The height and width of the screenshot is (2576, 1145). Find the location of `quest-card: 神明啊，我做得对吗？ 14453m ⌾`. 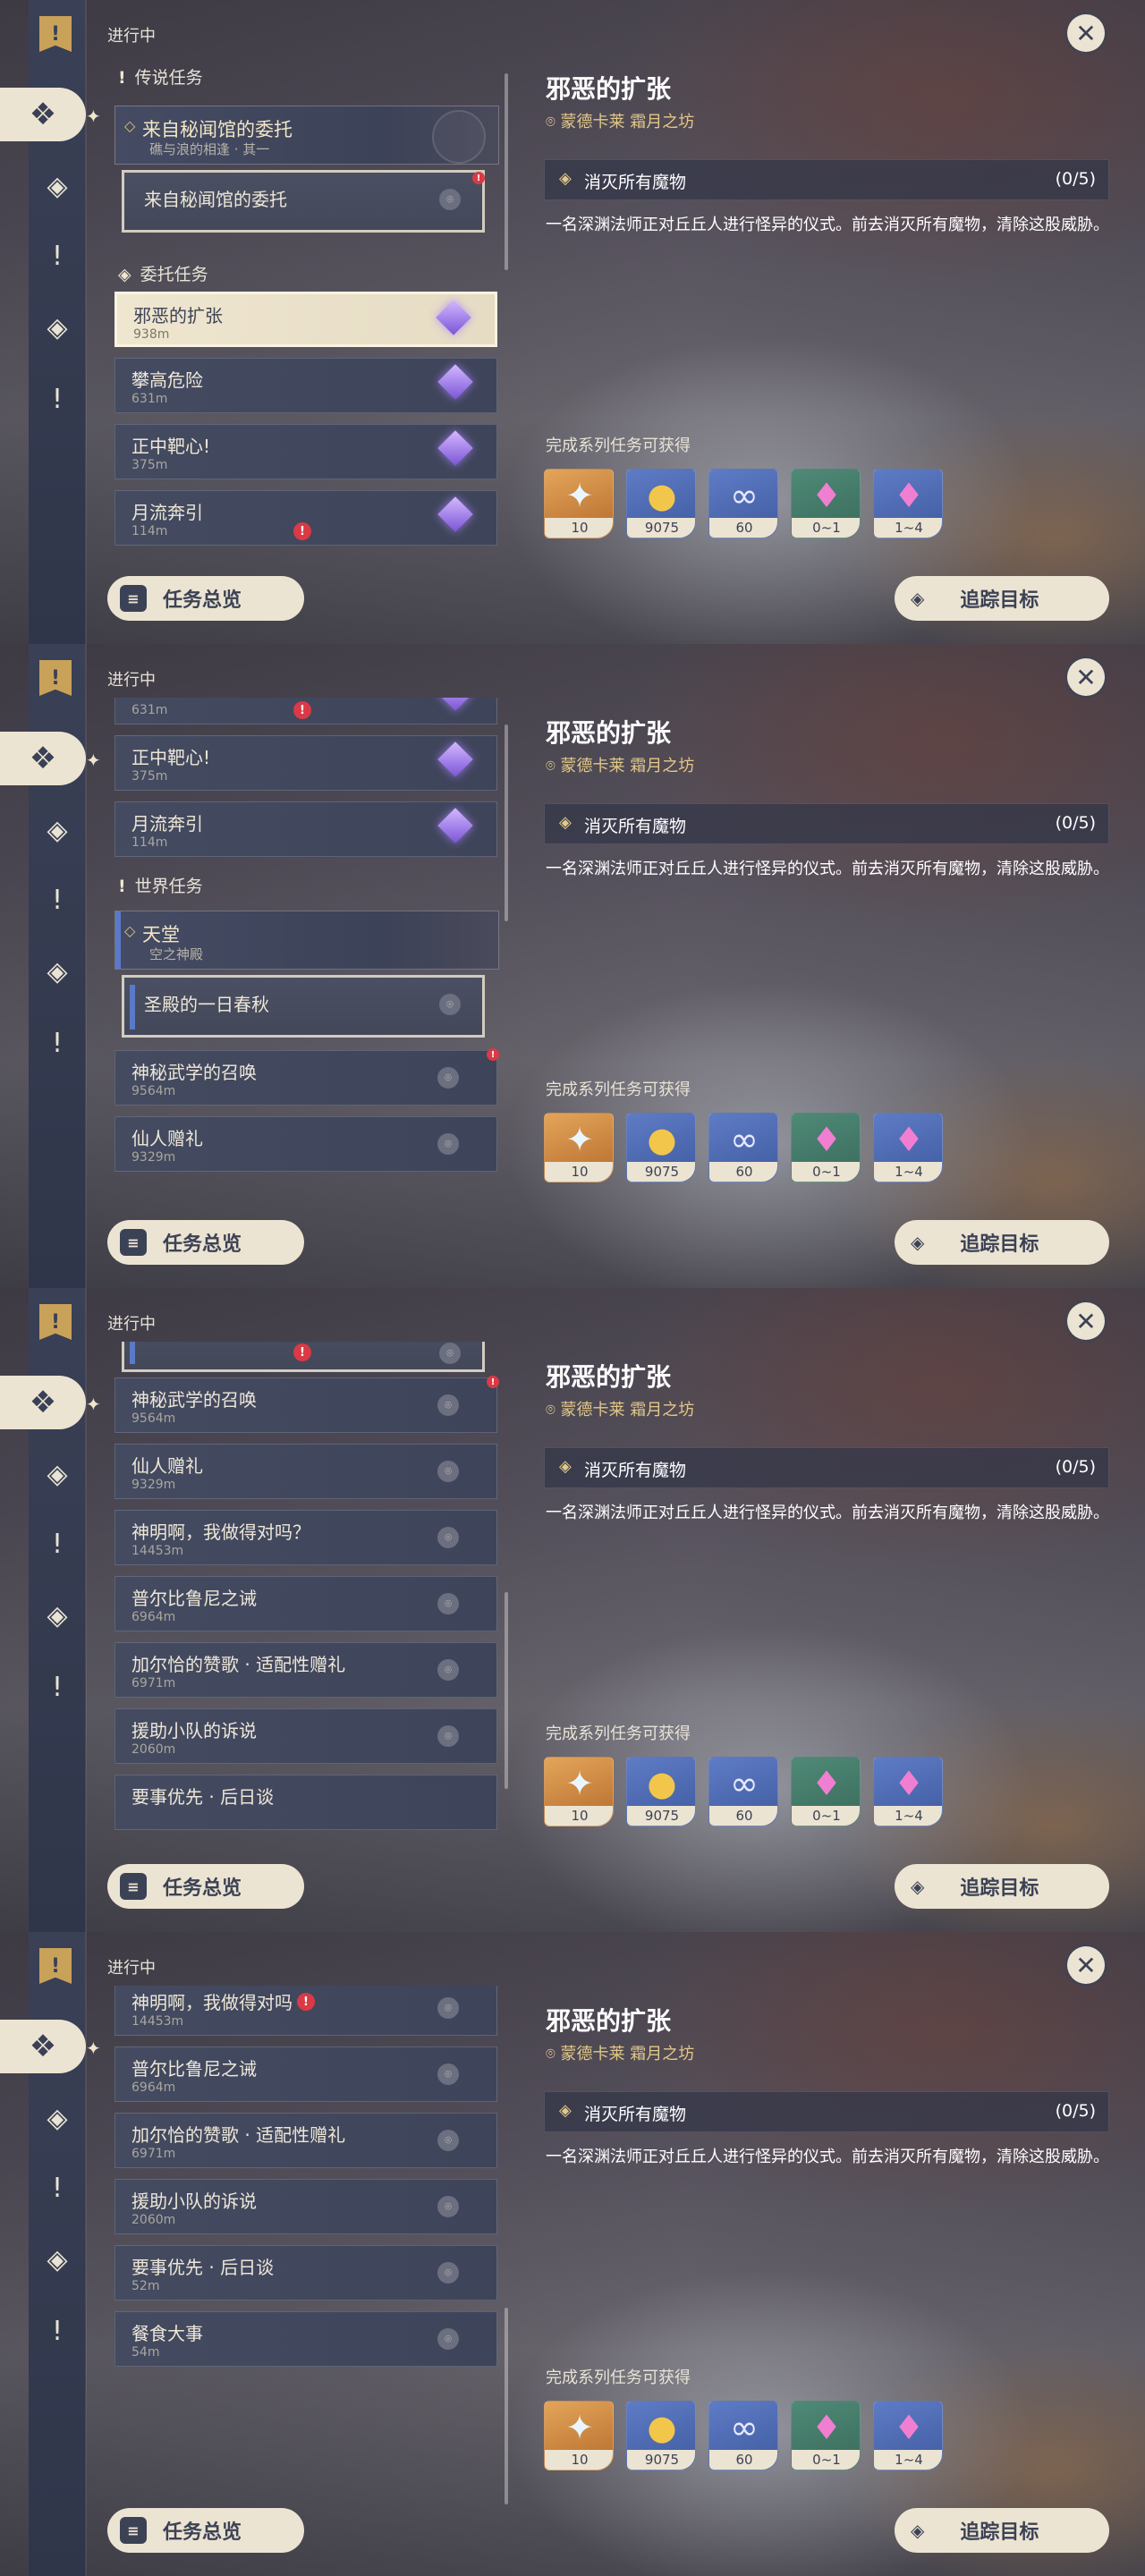

quest-card: 神明啊，我做得对吗？ 14453m ⌾ is located at coordinates (305, 1537).